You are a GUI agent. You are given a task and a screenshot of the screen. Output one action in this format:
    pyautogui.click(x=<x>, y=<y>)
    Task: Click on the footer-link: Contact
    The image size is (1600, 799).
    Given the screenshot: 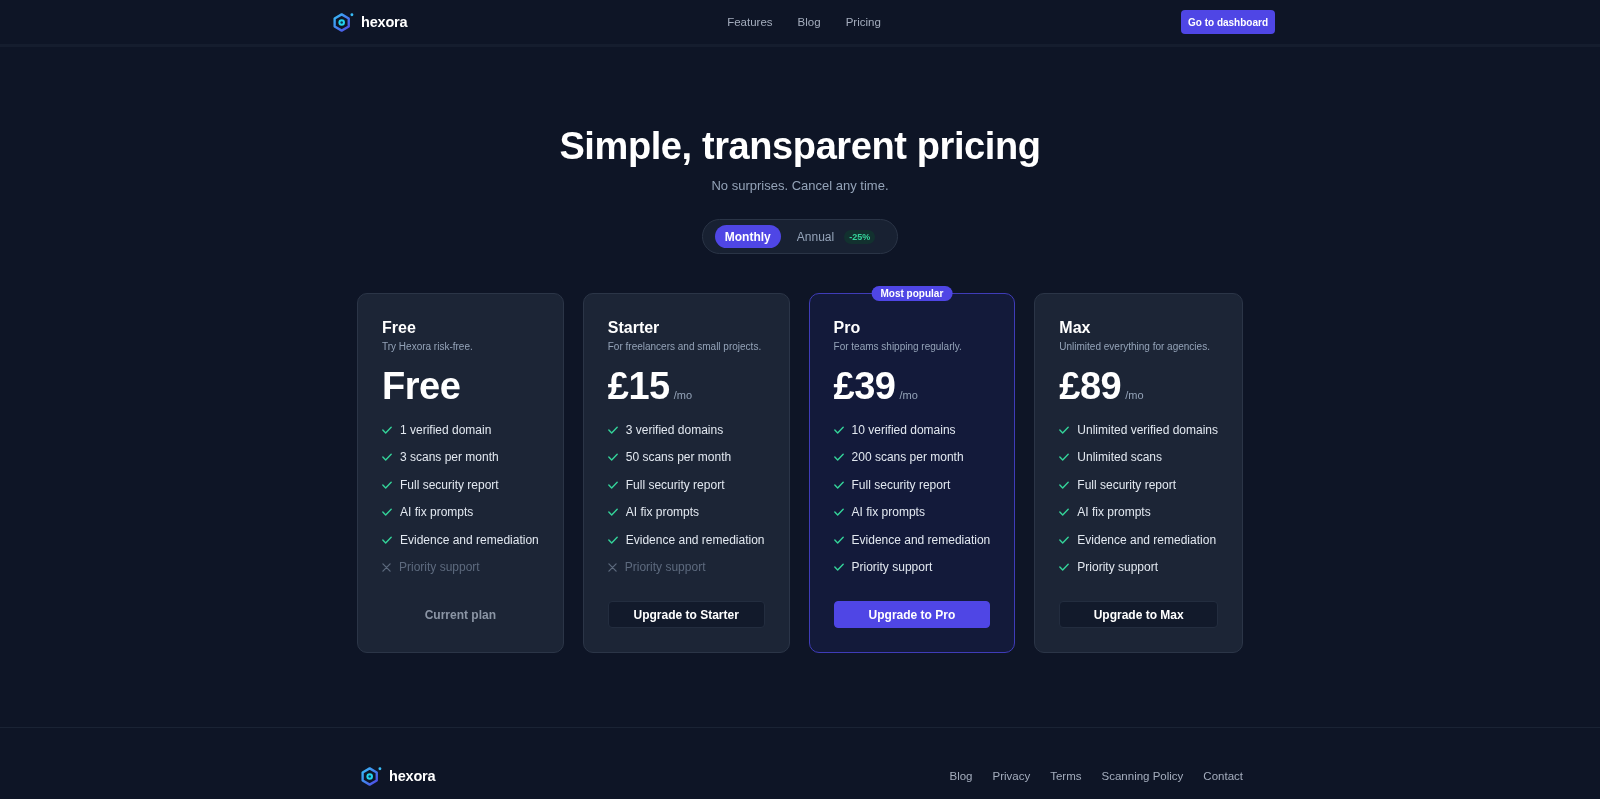 What is the action you would take?
    pyautogui.click(x=1223, y=776)
    